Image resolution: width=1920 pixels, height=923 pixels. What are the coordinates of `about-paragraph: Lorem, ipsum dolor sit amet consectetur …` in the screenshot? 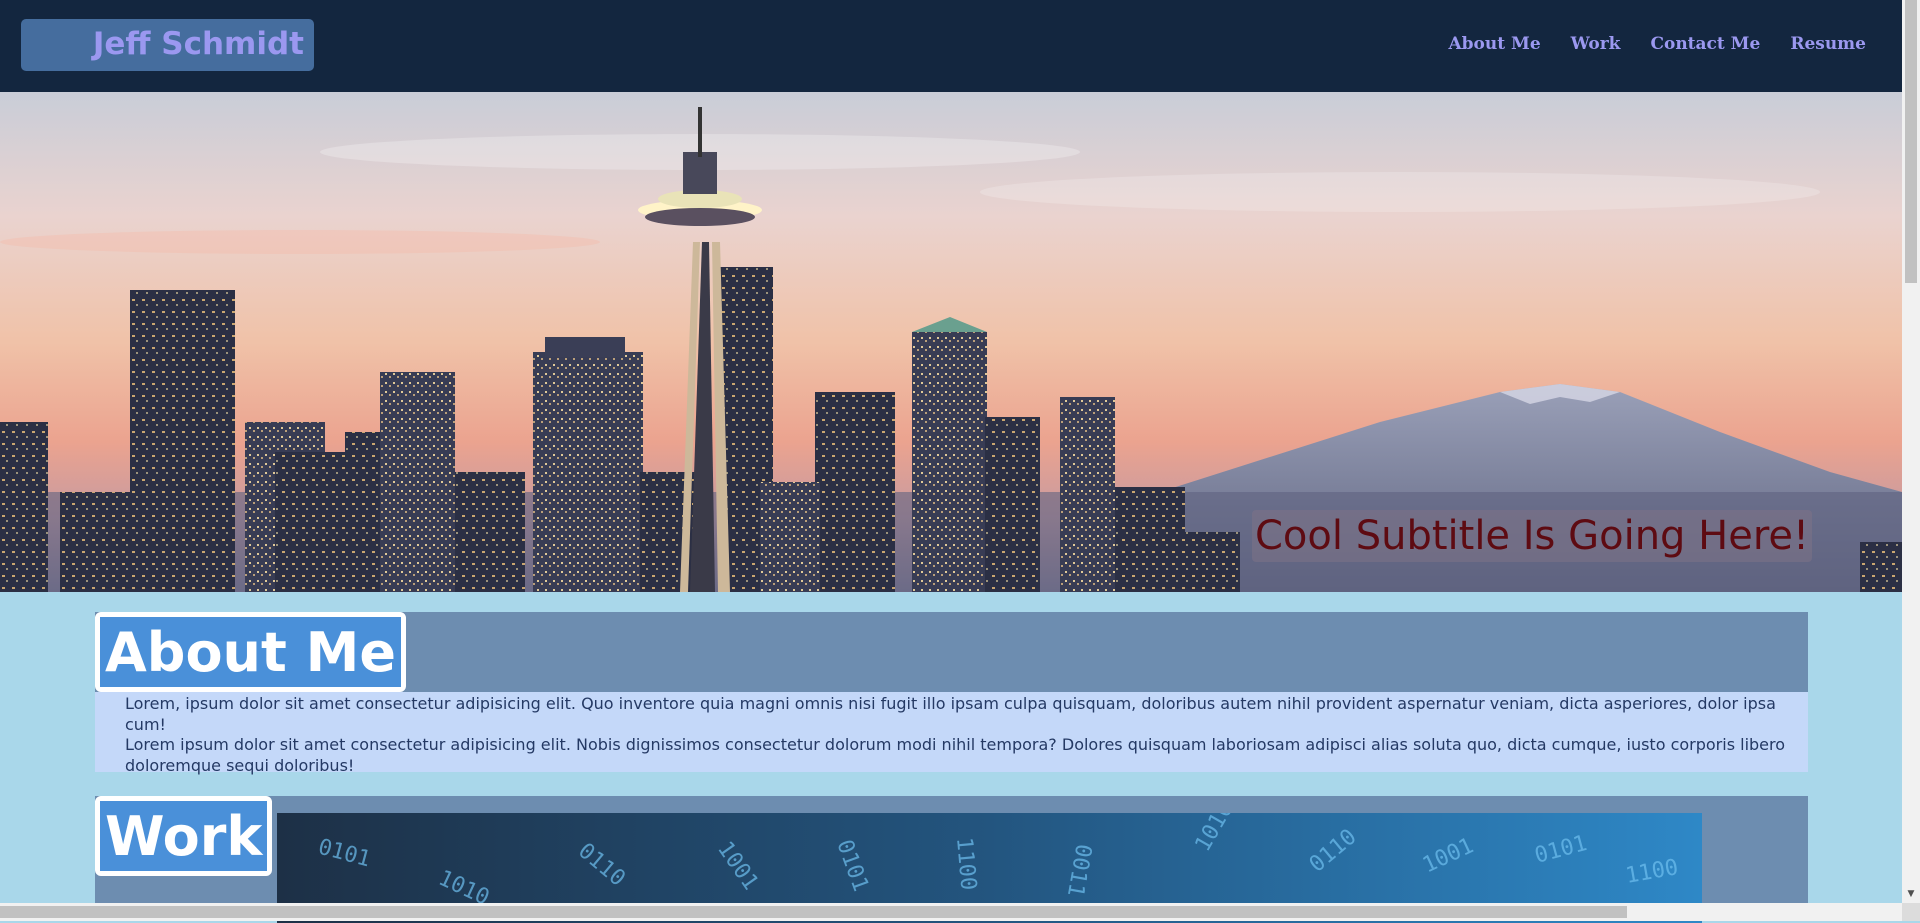 It's located at (950, 714).